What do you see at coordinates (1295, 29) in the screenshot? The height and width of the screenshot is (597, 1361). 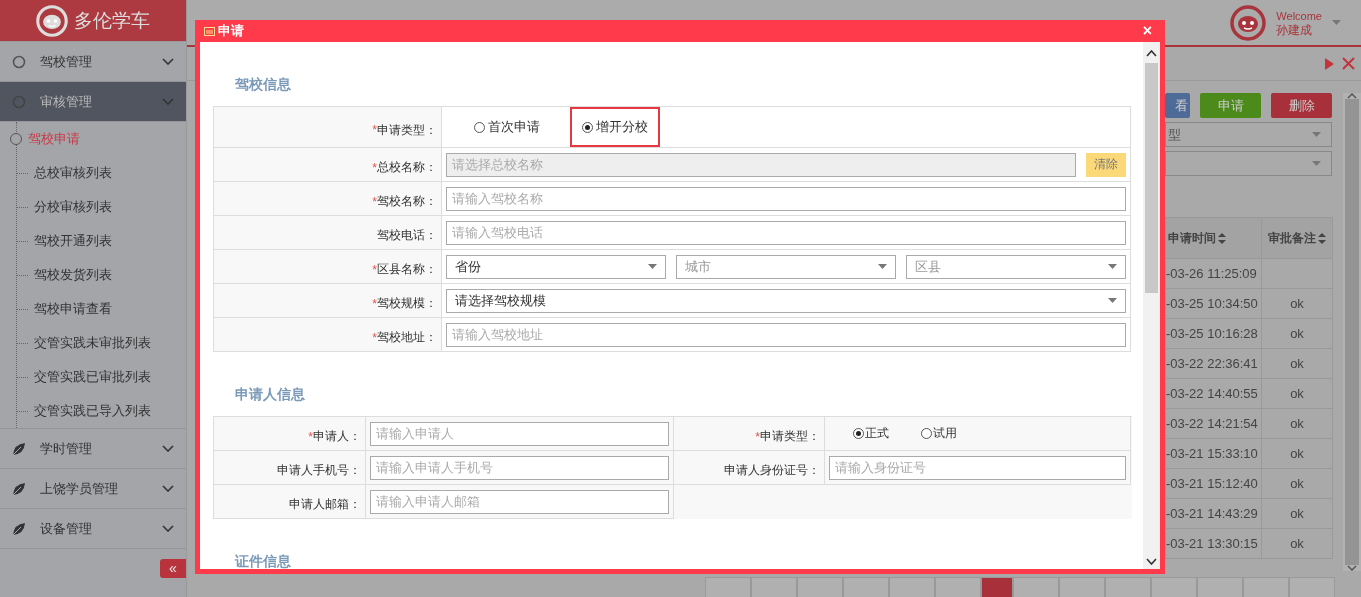 I see `user-name: 孙建成` at bounding box center [1295, 29].